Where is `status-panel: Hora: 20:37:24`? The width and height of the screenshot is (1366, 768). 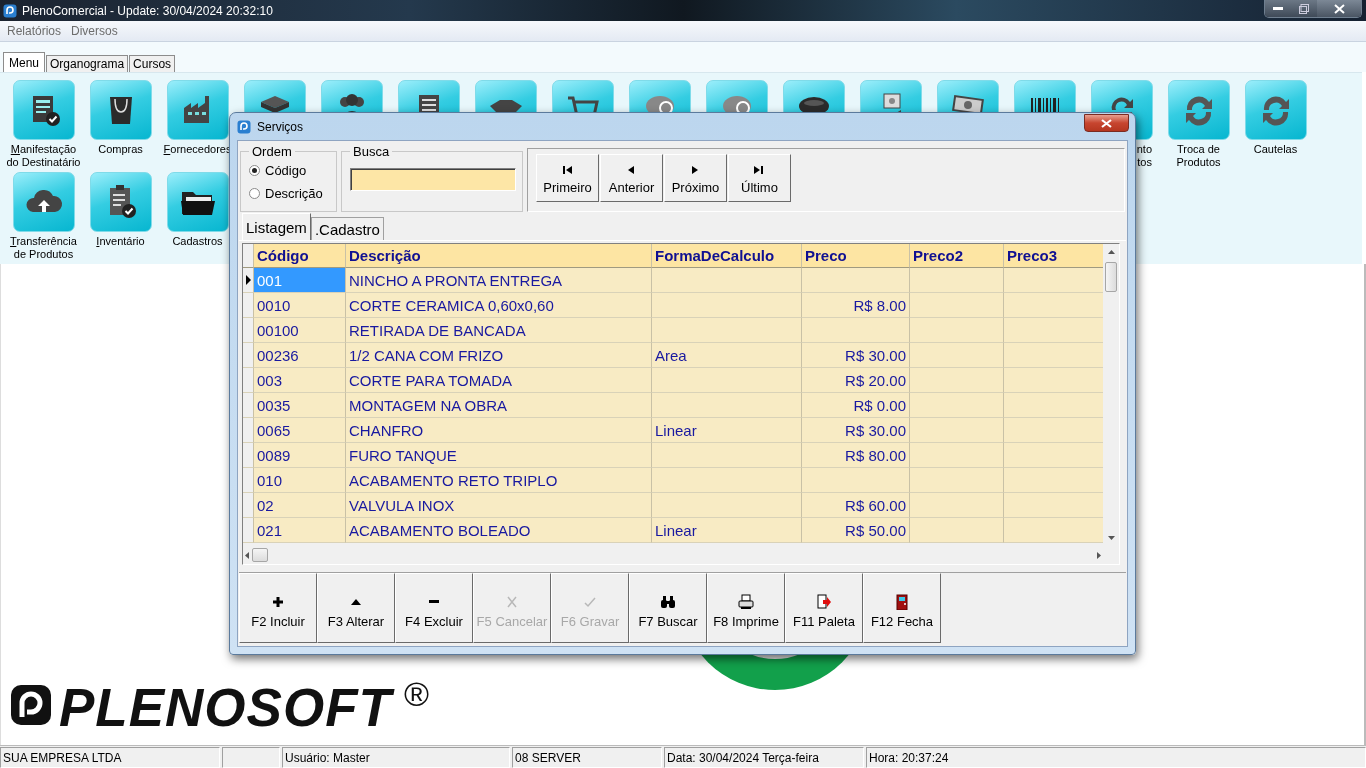 status-panel: Hora: 20:37:24 is located at coordinates (1116, 757).